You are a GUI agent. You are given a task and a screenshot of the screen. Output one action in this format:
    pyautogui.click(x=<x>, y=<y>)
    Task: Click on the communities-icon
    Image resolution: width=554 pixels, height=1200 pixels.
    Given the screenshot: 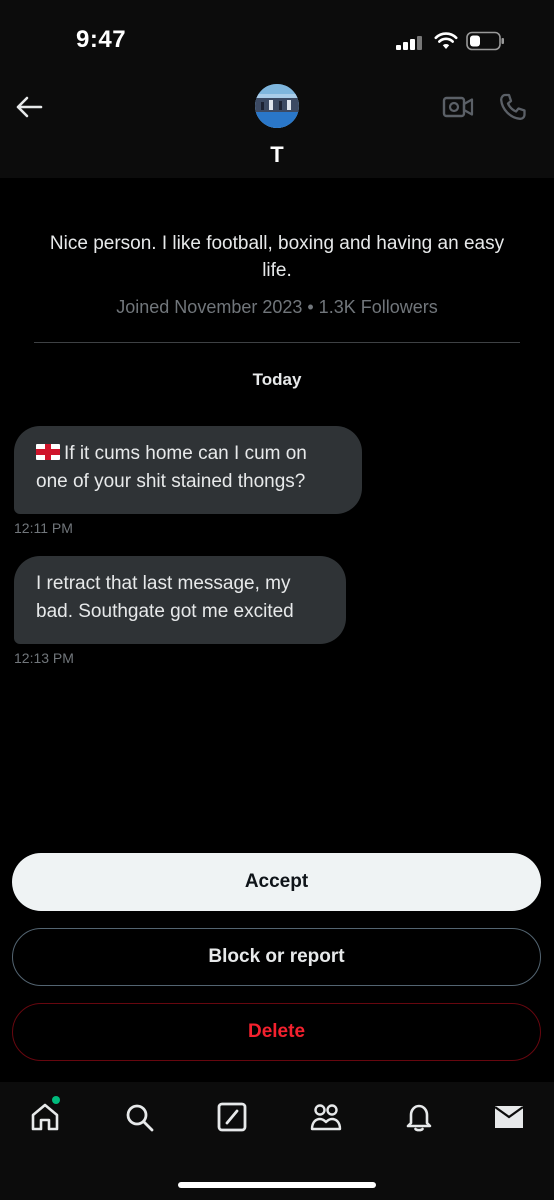 What is the action you would take?
    pyautogui.click(x=326, y=1117)
    